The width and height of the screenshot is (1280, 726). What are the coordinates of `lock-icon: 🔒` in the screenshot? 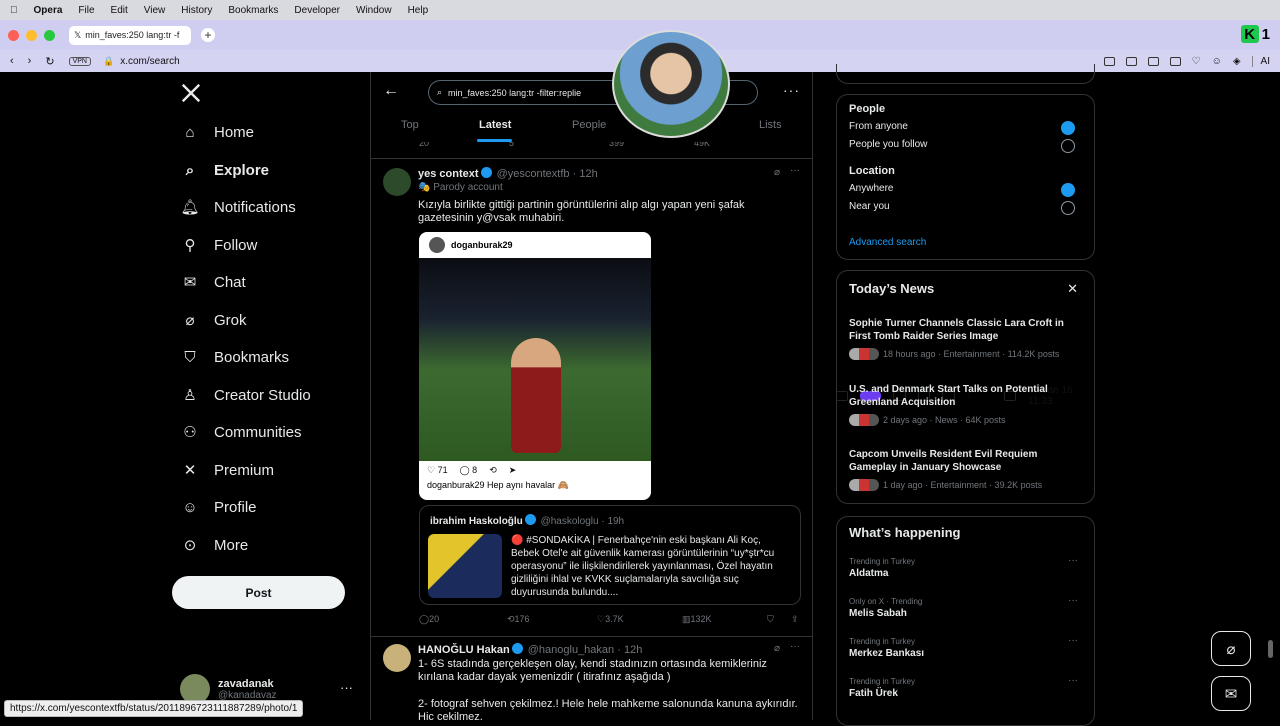 It's located at (108, 61).